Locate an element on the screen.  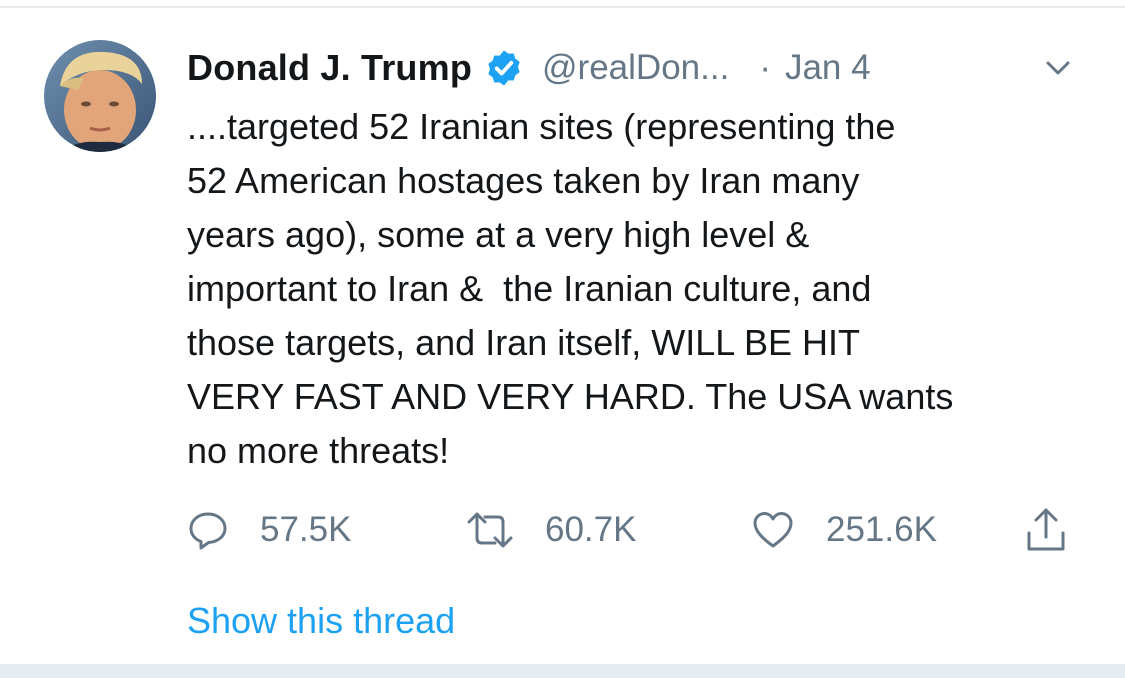
tweet-text-line: years ago), some at a very high level & is located at coordinates (498, 234).